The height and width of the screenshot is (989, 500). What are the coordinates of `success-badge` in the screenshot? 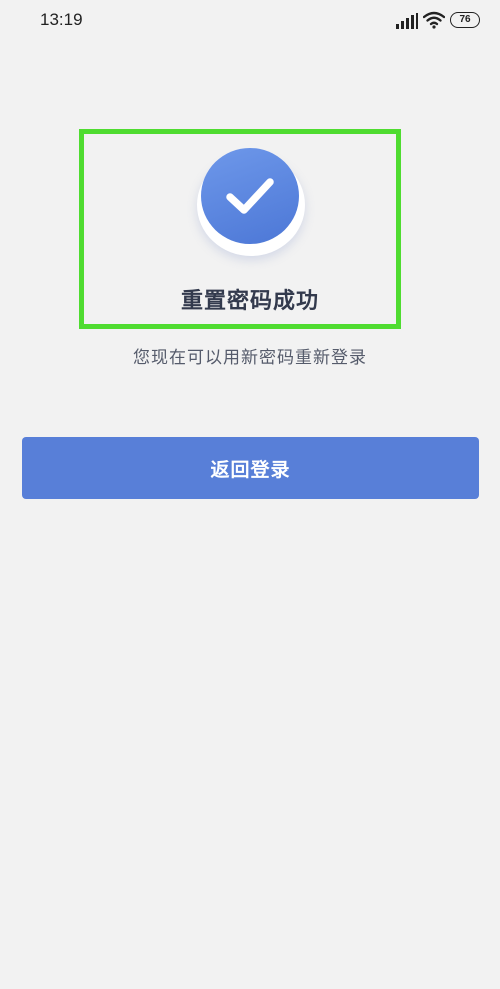 It's located at (251, 202).